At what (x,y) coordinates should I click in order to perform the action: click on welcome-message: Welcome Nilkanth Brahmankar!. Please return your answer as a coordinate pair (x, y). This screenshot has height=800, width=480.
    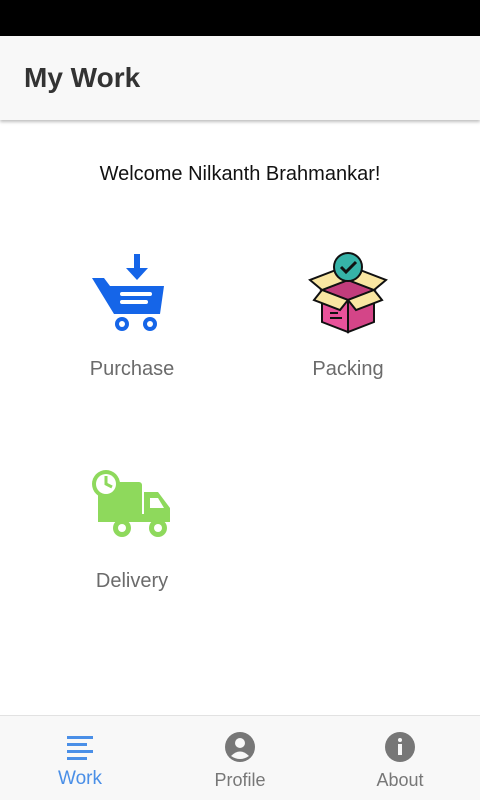
    Looking at the image, I should click on (240, 174).